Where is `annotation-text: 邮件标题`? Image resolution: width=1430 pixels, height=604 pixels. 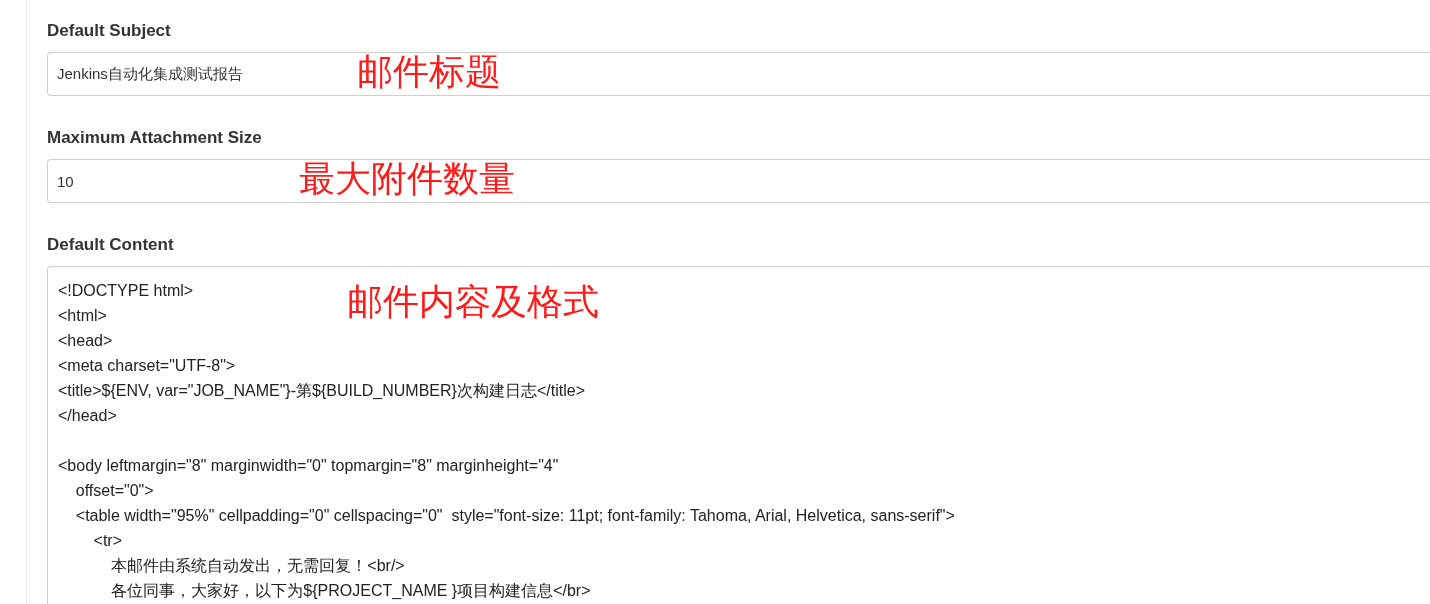 annotation-text: 邮件标题 is located at coordinates (429, 72).